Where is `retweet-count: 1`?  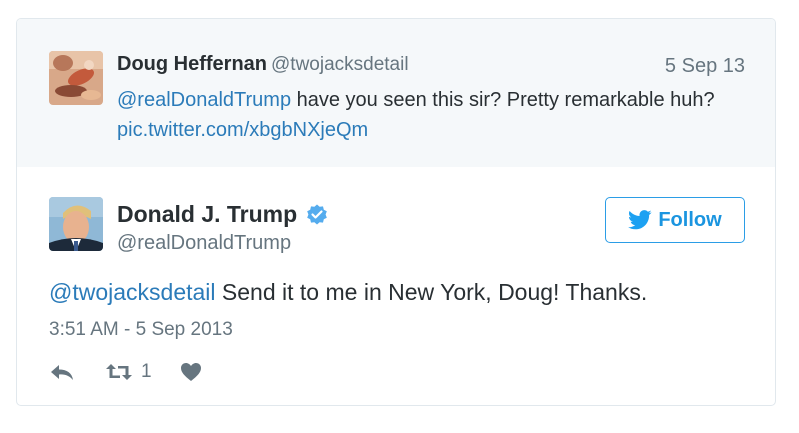 retweet-count: 1 is located at coordinates (146, 371).